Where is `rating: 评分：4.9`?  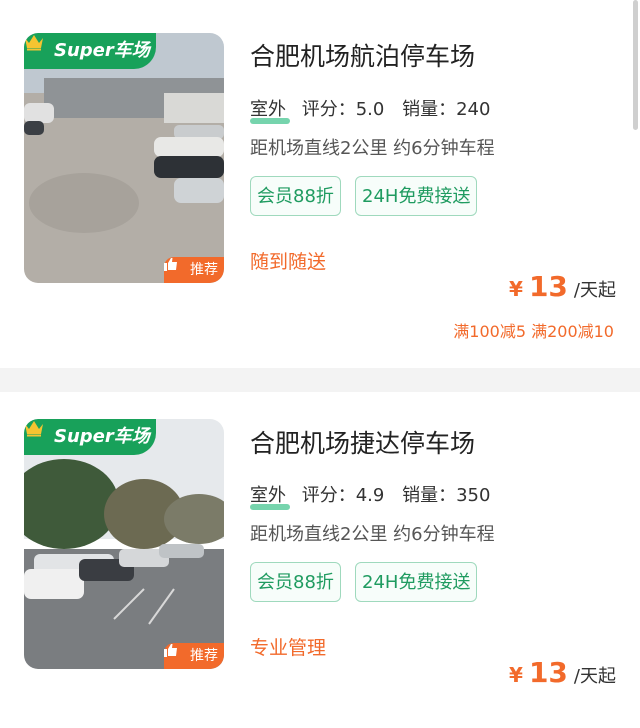
rating: 评分：4.9 is located at coordinates (343, 495).